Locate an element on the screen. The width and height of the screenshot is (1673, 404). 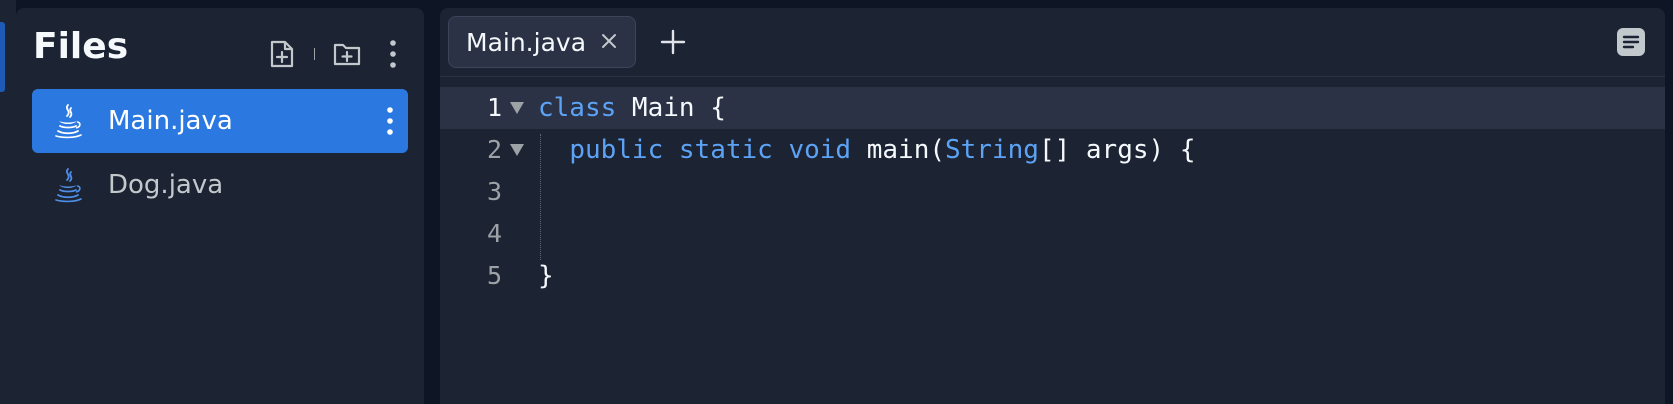
file-name: Dog.java is located at coordinates (166, 185).